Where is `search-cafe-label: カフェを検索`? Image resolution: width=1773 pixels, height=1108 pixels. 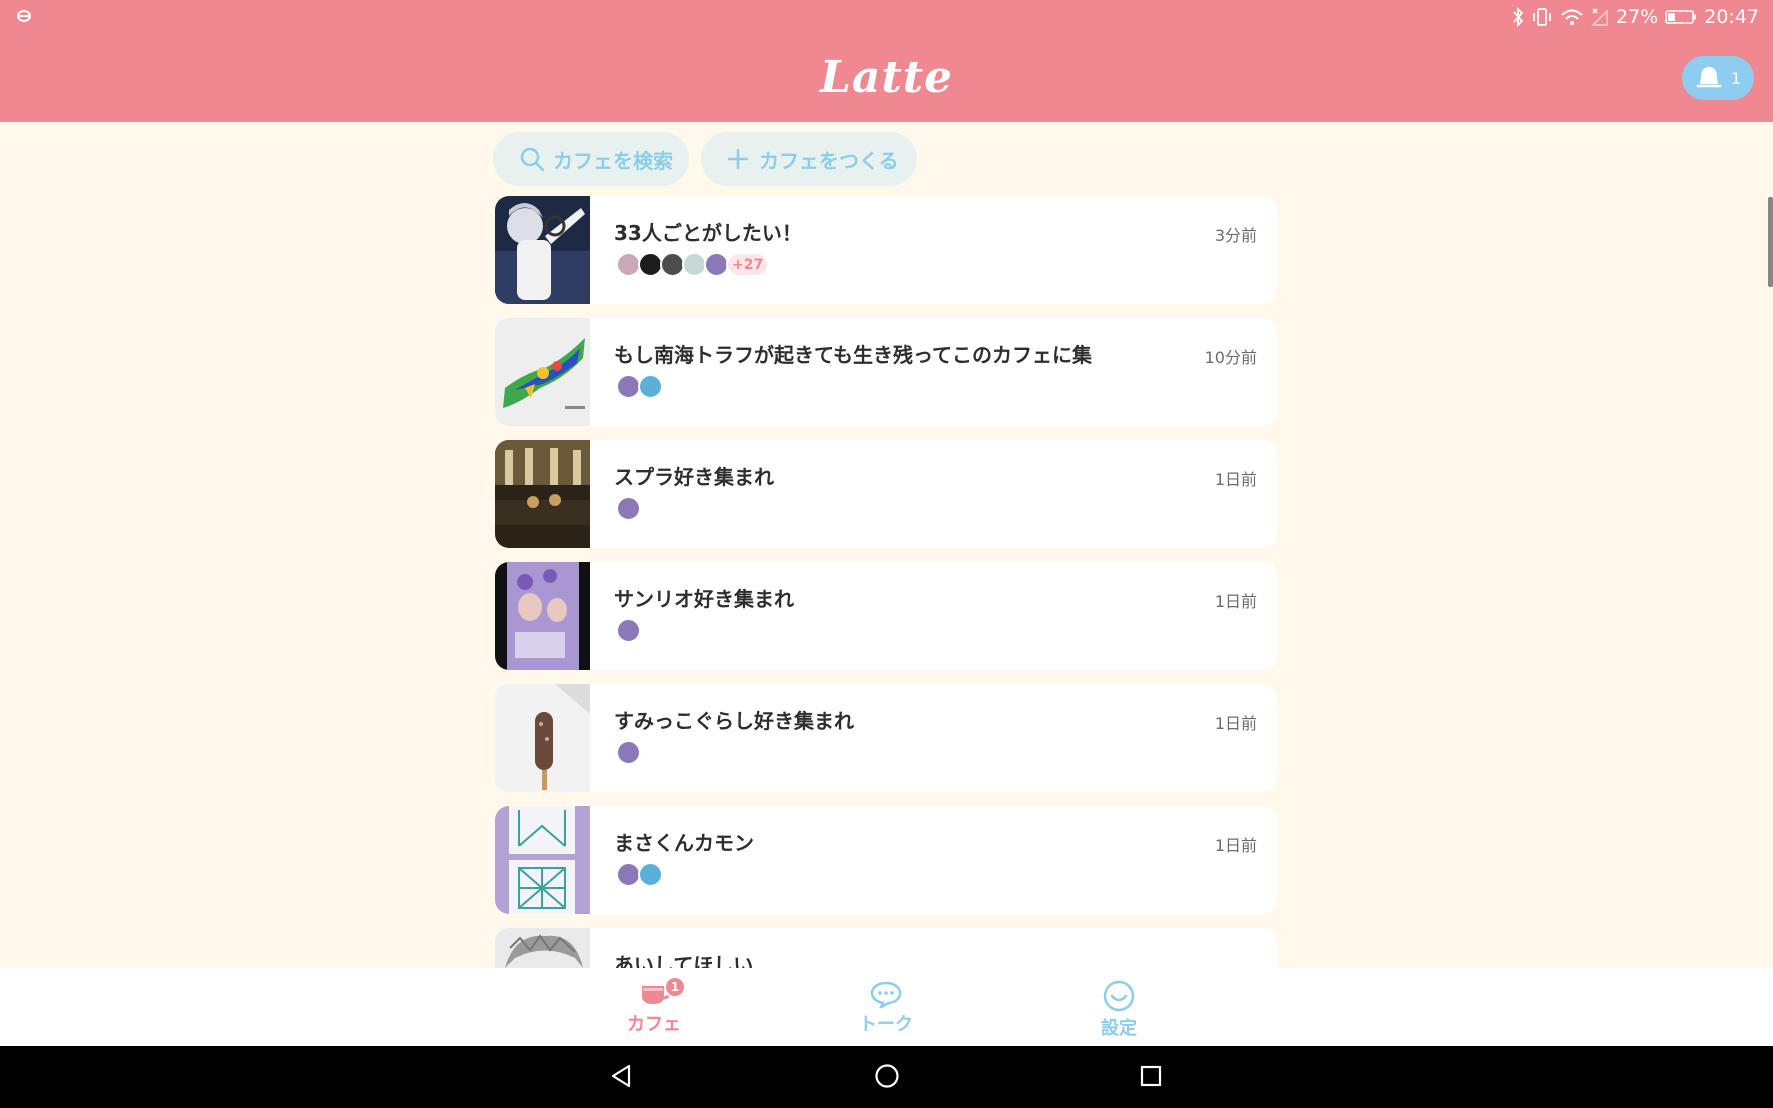 search-cafe-label: カフェを検索 is located at coordinates (613, 160).